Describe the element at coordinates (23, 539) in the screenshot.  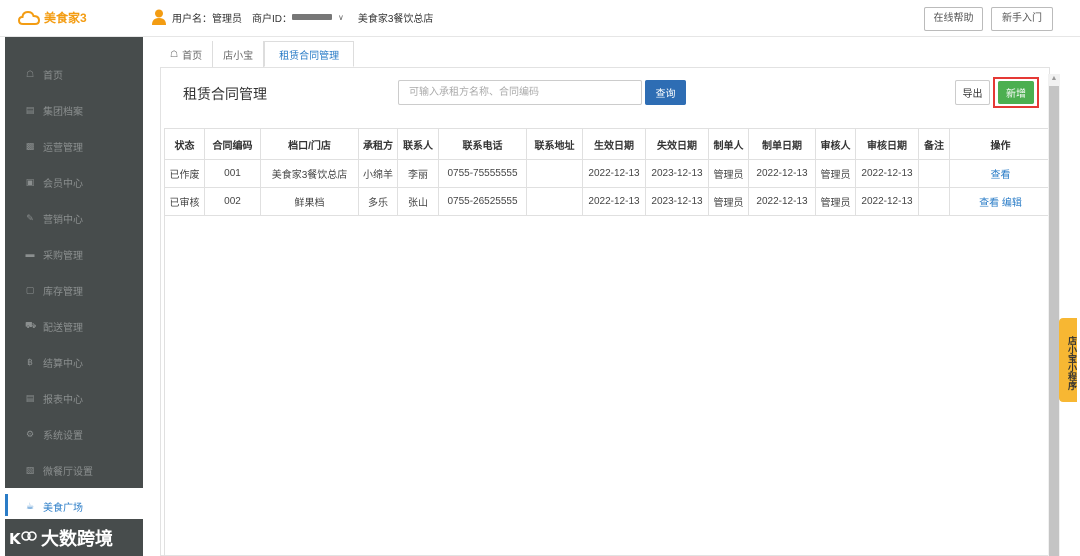
I see `watermark-logo-icon: K` at that location.